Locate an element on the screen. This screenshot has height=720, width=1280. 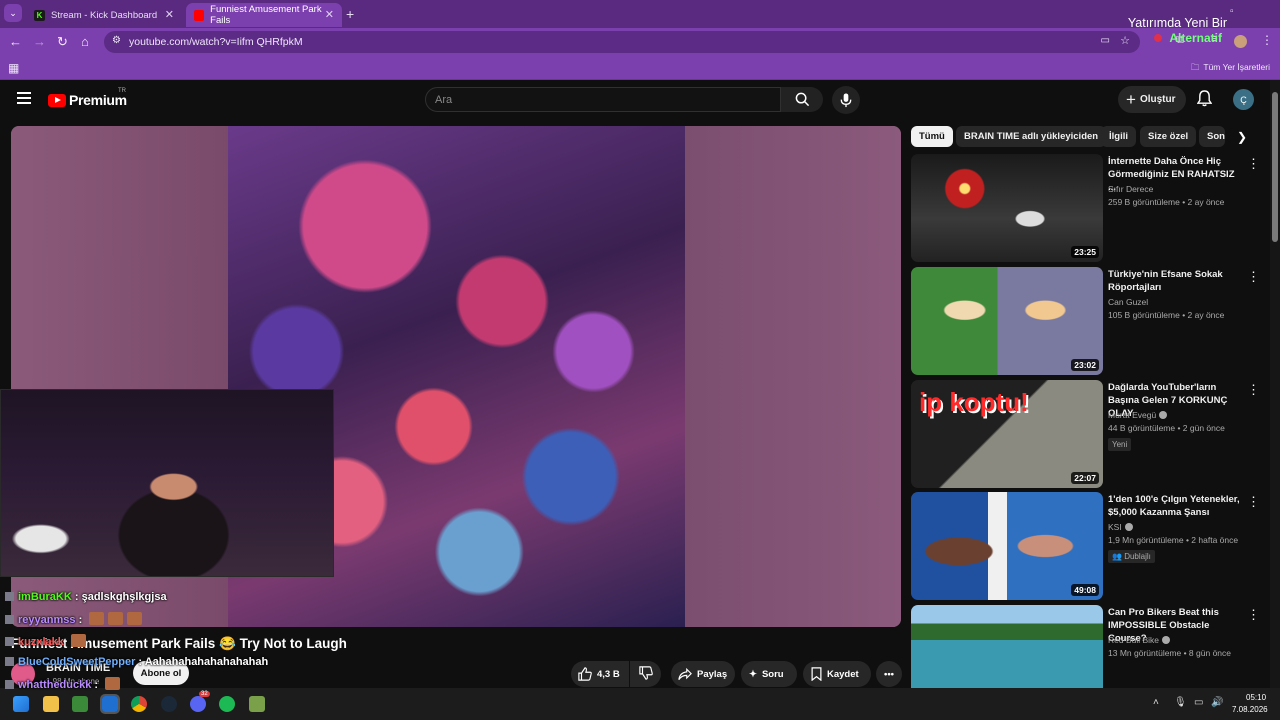
ask-button: ✦ Soru is located at coordinates (769, 674).